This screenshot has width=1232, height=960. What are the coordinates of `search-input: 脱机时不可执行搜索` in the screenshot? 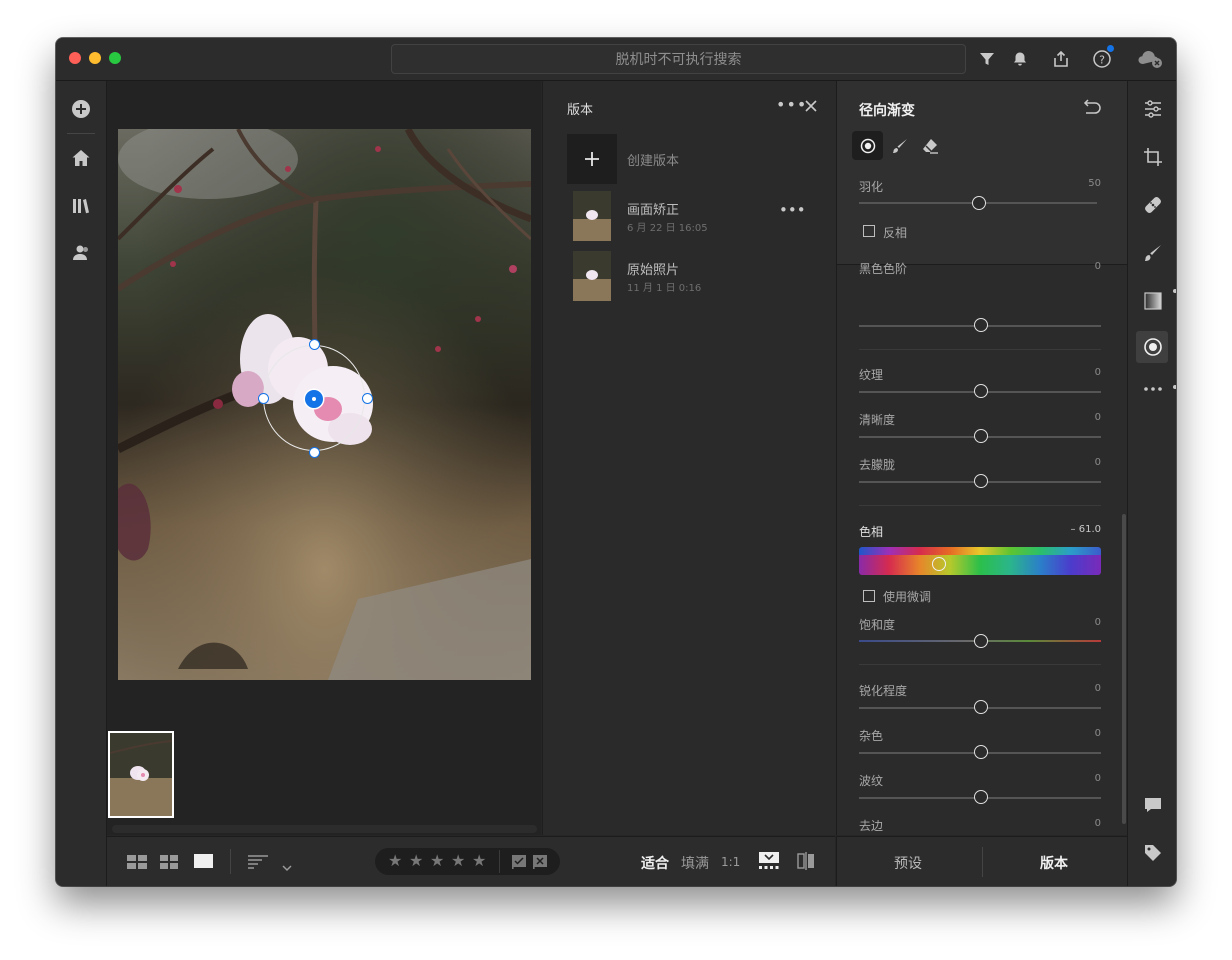 It's located at (678, 59).